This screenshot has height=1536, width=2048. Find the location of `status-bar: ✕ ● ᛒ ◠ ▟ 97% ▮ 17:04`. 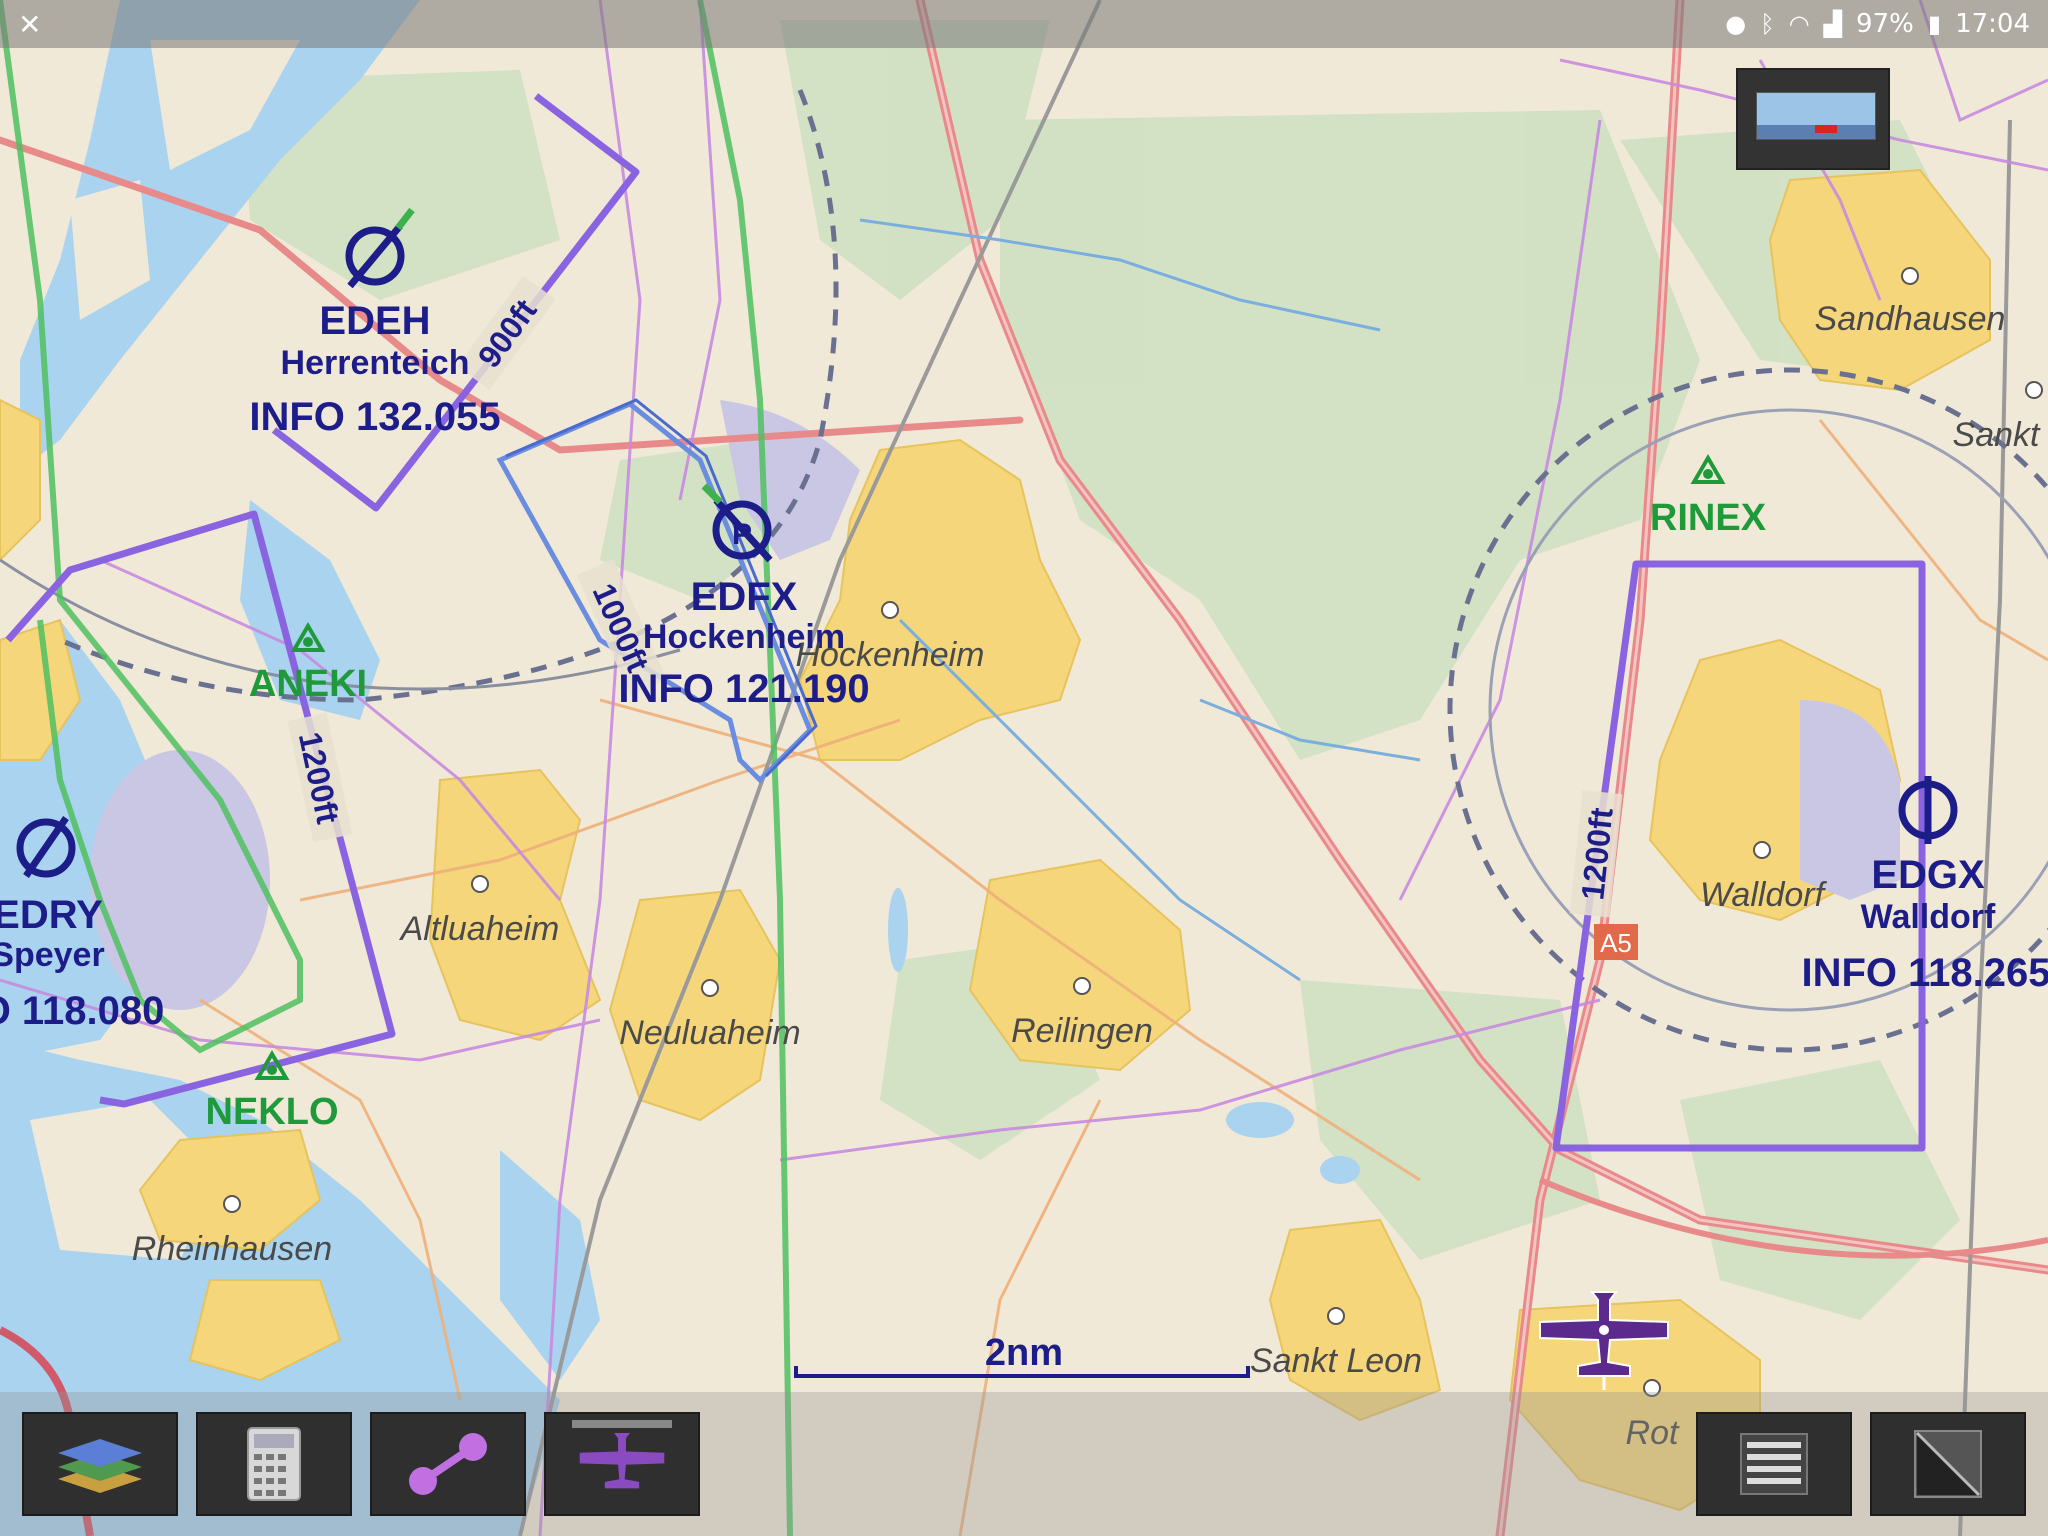

status-bar: ✕ ● ᛒ ◠ ▟ 97% ▮ 17:04 is located at coordinates (1024, 24).